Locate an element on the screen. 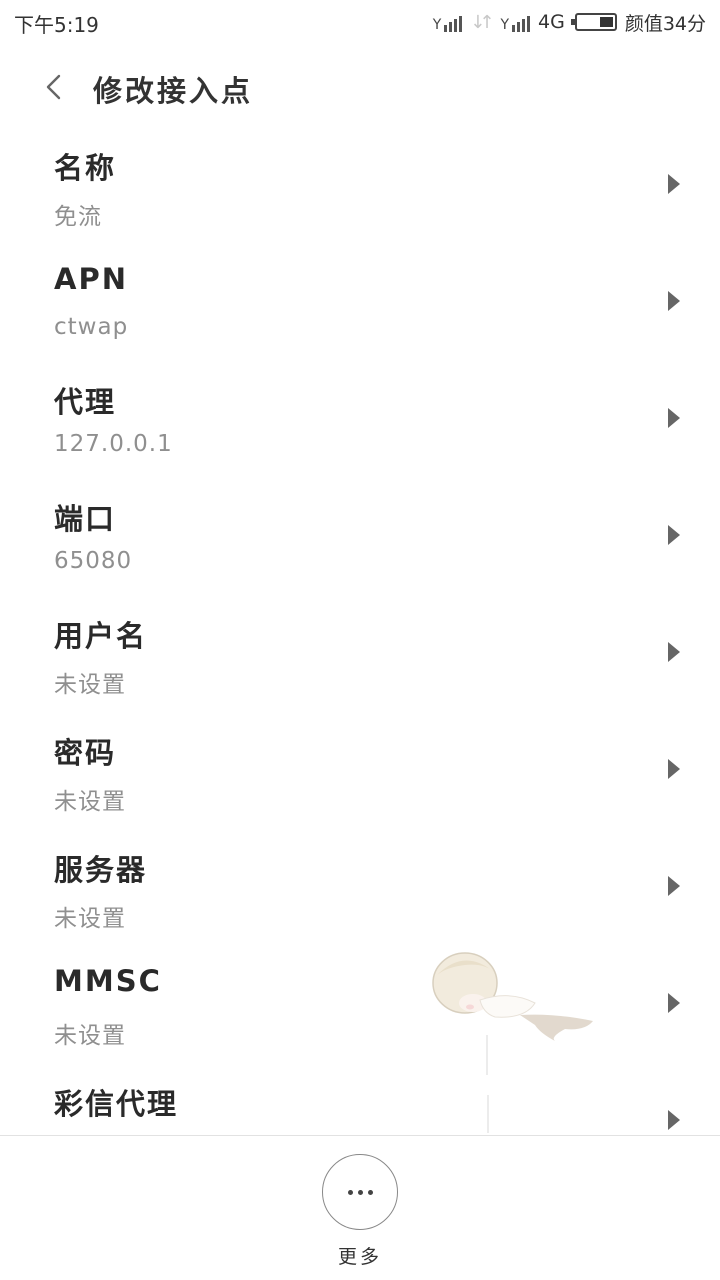 This screenshot has width=720, height=1280. field-row-proxy: 代理 127.0.0.1 is located at coordinates (360, 417).